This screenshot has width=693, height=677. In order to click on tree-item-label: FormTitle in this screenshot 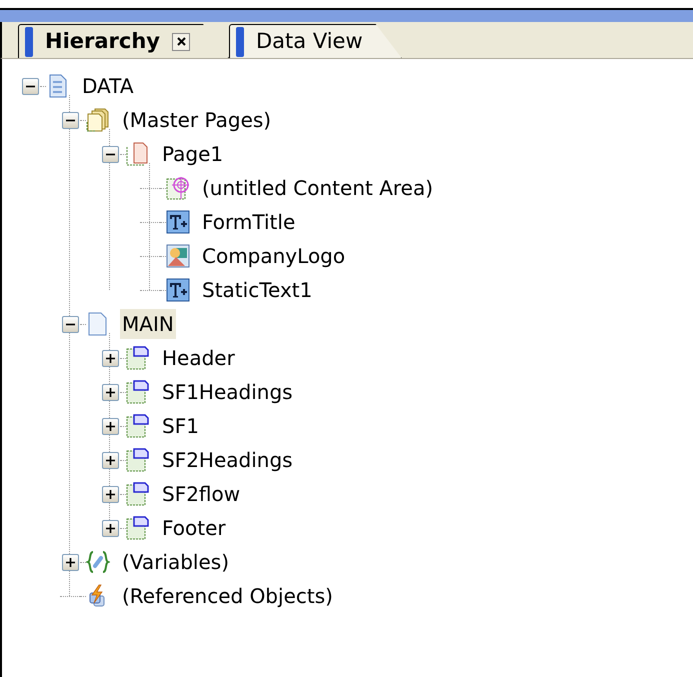, I will do `click(249, 222)`.